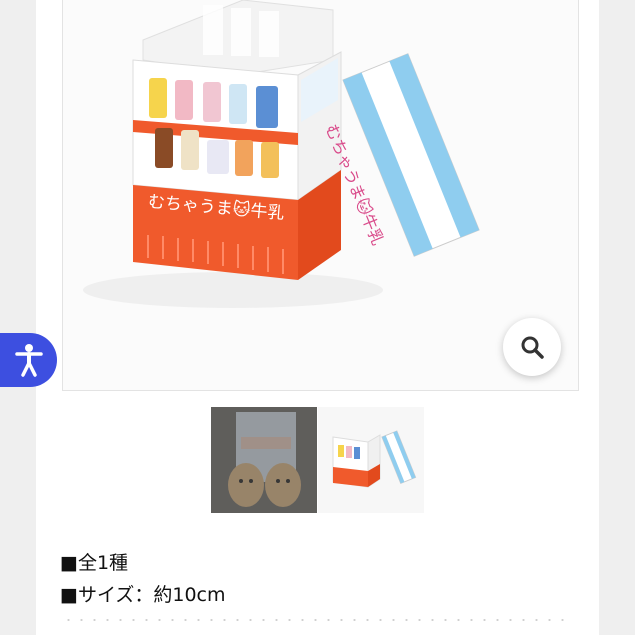 The width and height of the screenshot is (635, 635). What do you see at coordinates (617, 317) in the screenshot?
I see `background-stripe-right` at bounding box center [617, 317].